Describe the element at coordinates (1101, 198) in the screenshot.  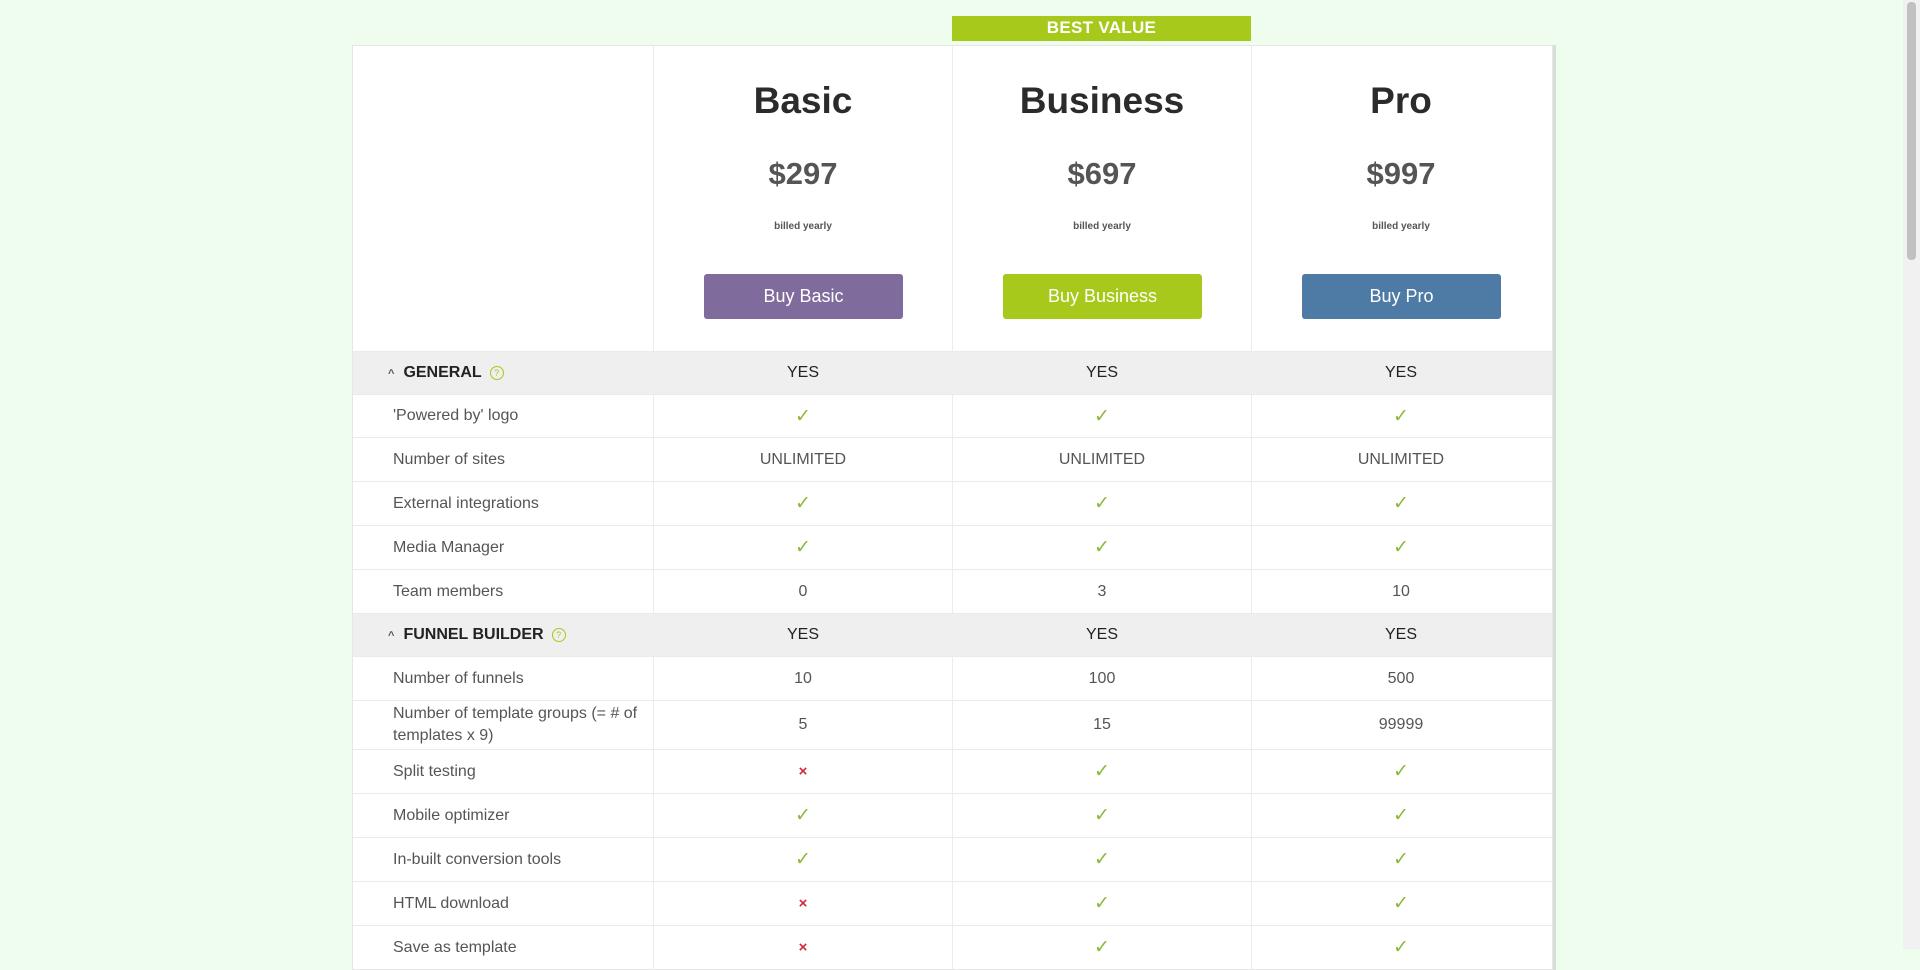
I see `plan-column-business: Business $697 billed yearly Buy Business` at that location.